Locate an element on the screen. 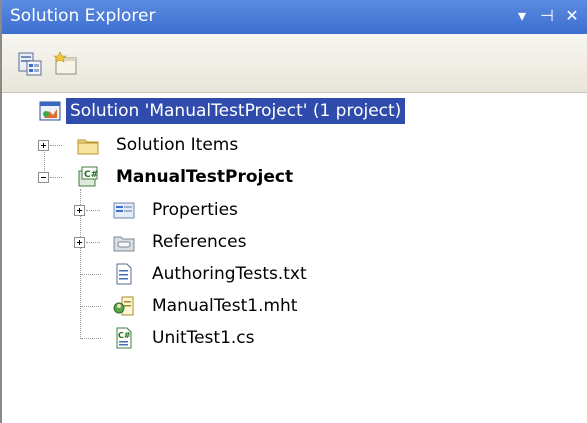 This screenshot has width=587, height=423. collapse-project-button is located at coordinates (43, 177).